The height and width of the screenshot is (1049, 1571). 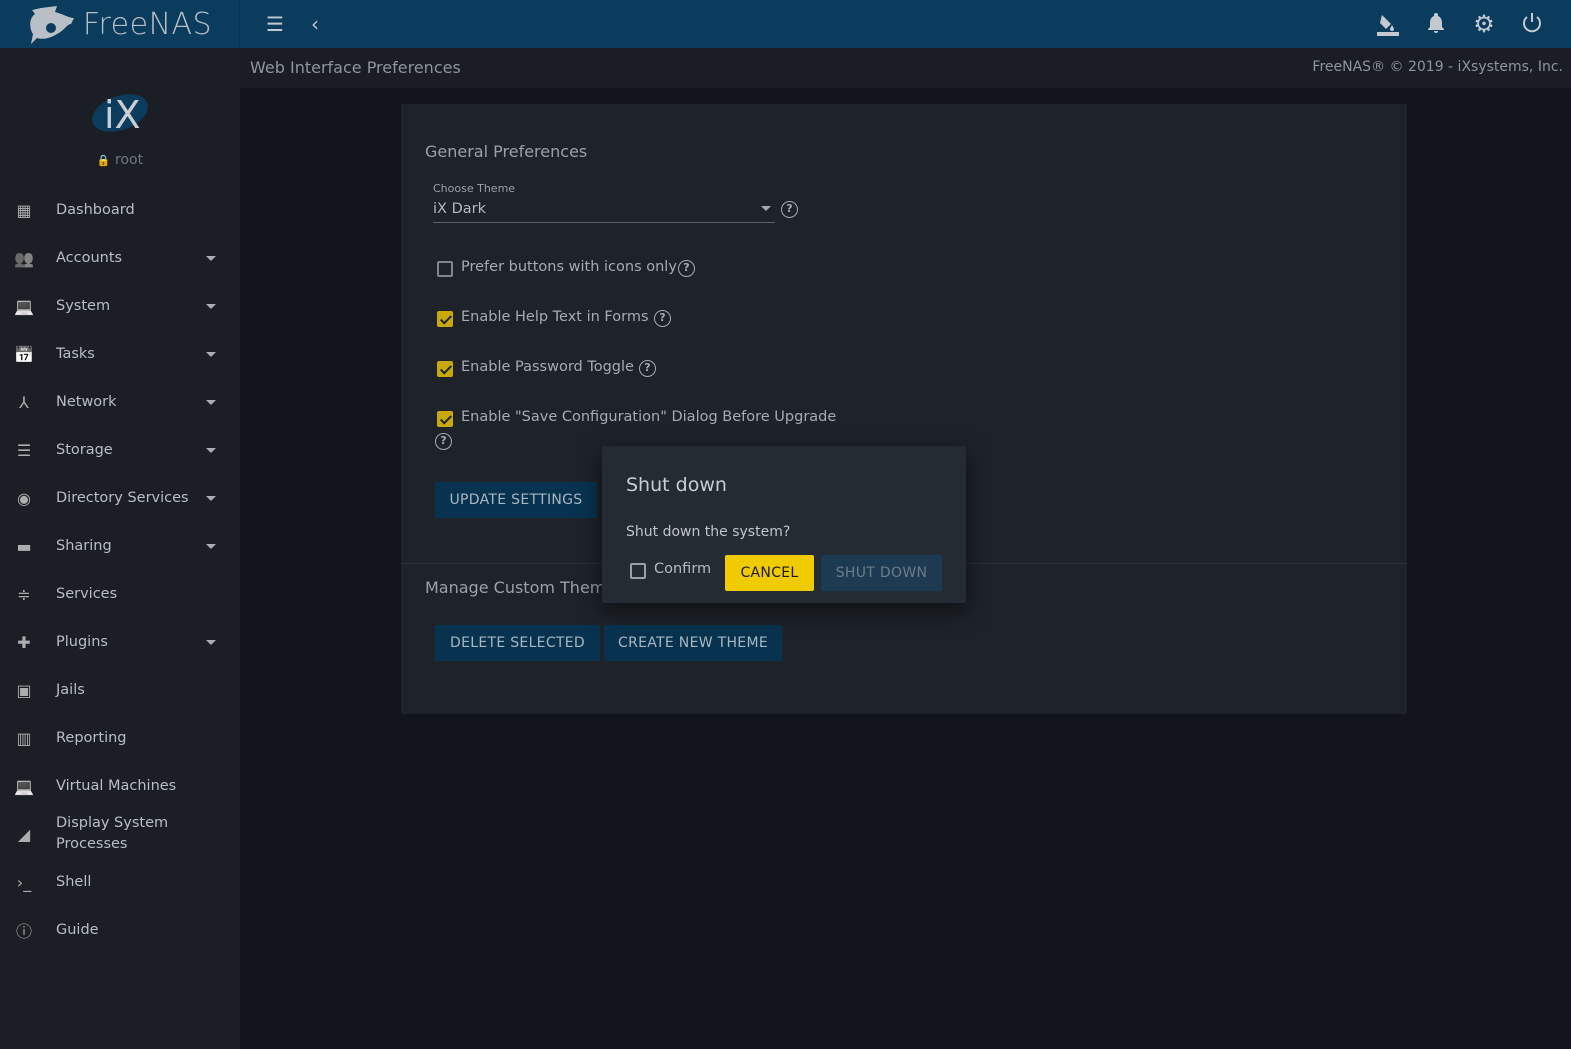 What do you see at coordinates (112, 833) in the screenshot?
I see `sidebar-item-label: Display System Processes` at bounding box center [112, 833].